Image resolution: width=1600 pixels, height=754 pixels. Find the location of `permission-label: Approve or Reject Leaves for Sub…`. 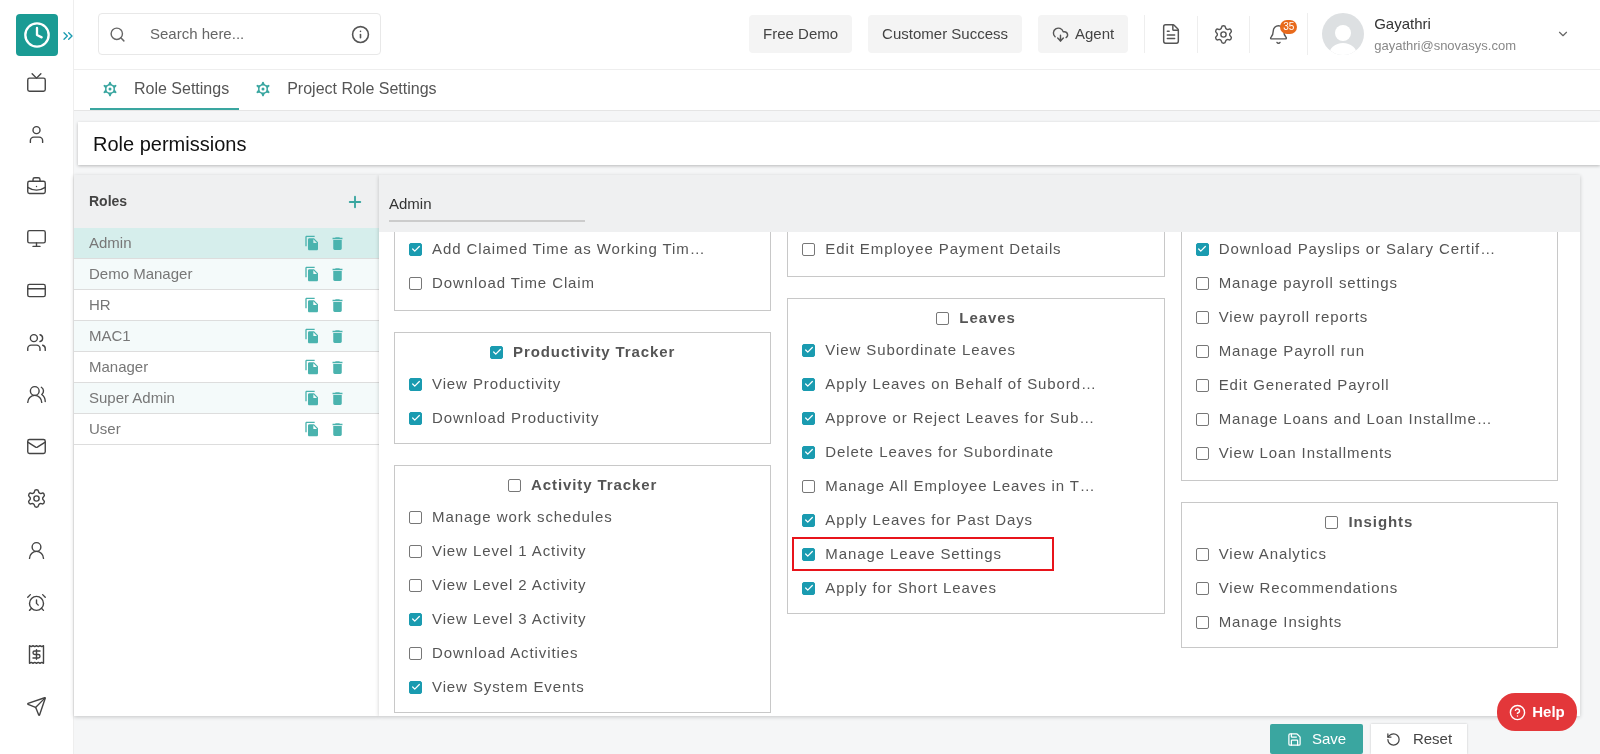

permission-label: Approve or Reject Leaves for Sub… is located at coordinates (960, 417).